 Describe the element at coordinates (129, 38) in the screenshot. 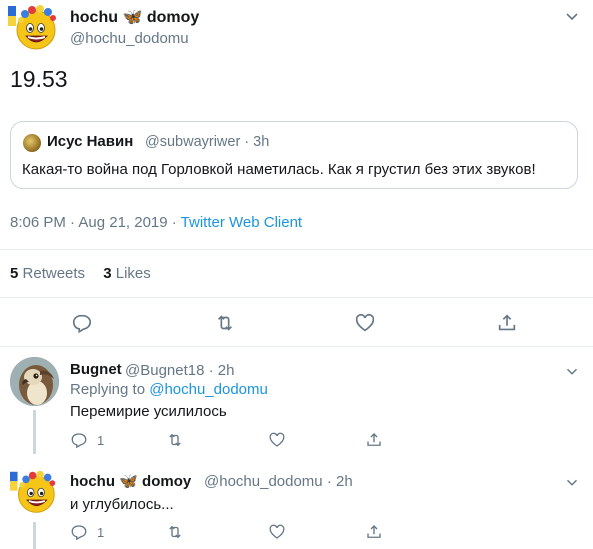

I see `main-handle: @hochu_dodomu` at that location.